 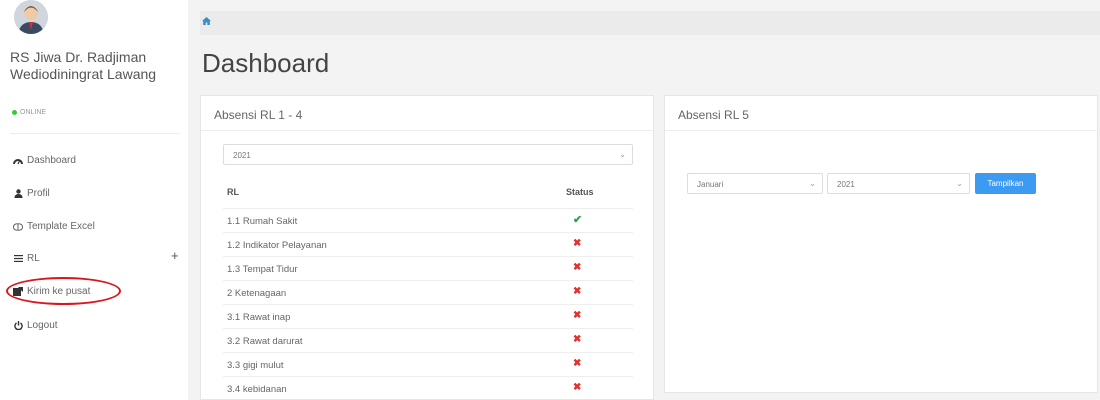 What do you see at coordinates (18, 193) in the screenshot?
I see `user-icon` at bounding box center [18, 193].